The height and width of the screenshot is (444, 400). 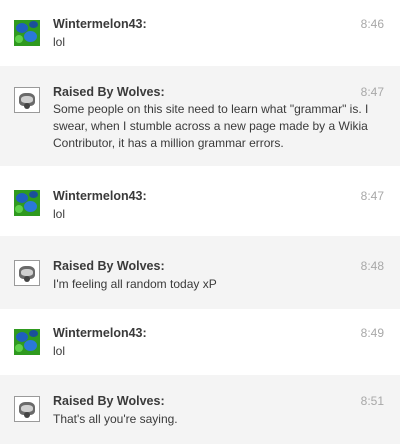 I want to click on timestamp: 8:48, so click(x=372, y=266).